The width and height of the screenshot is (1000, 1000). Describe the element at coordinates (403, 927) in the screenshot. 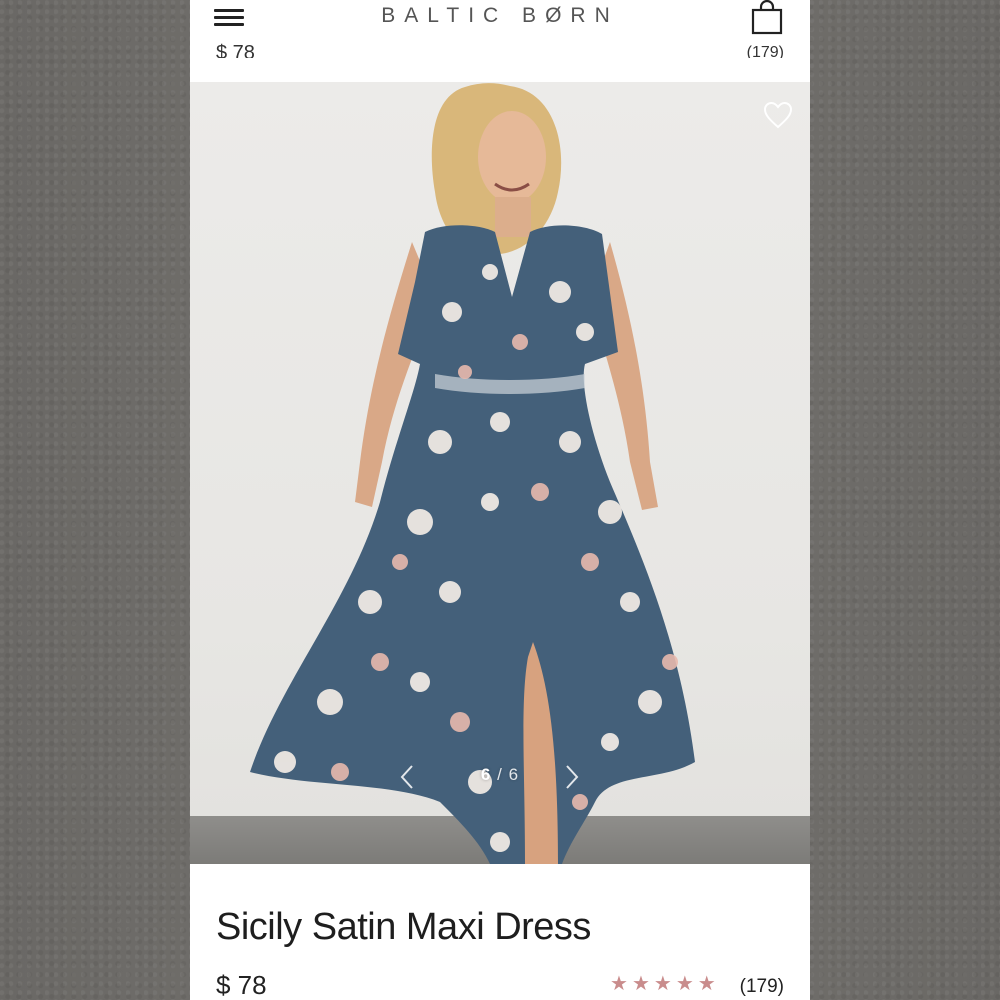

I see `product-title: Sicily Satin Maxi Dress` at that location.